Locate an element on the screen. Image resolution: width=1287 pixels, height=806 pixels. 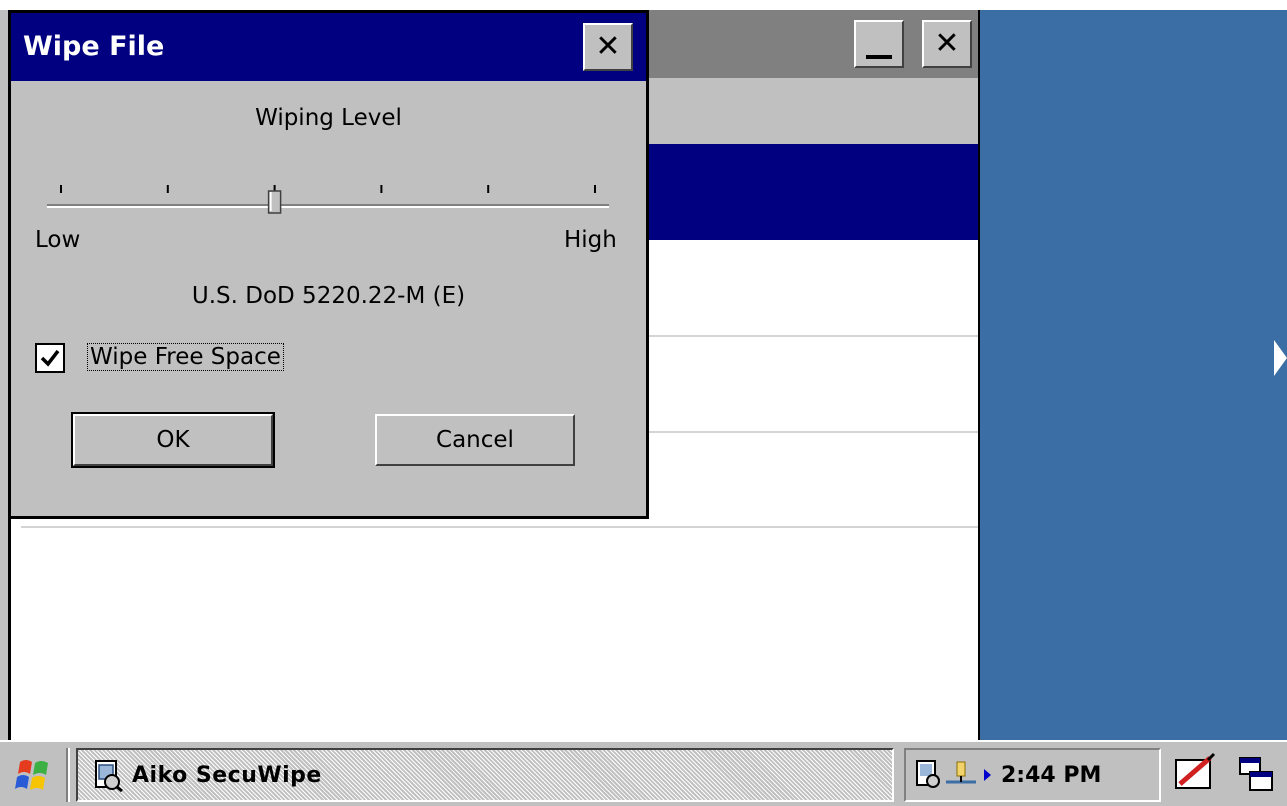
wipe-free-space-label: Wipe Free Space is located at coordinates (185, 357).